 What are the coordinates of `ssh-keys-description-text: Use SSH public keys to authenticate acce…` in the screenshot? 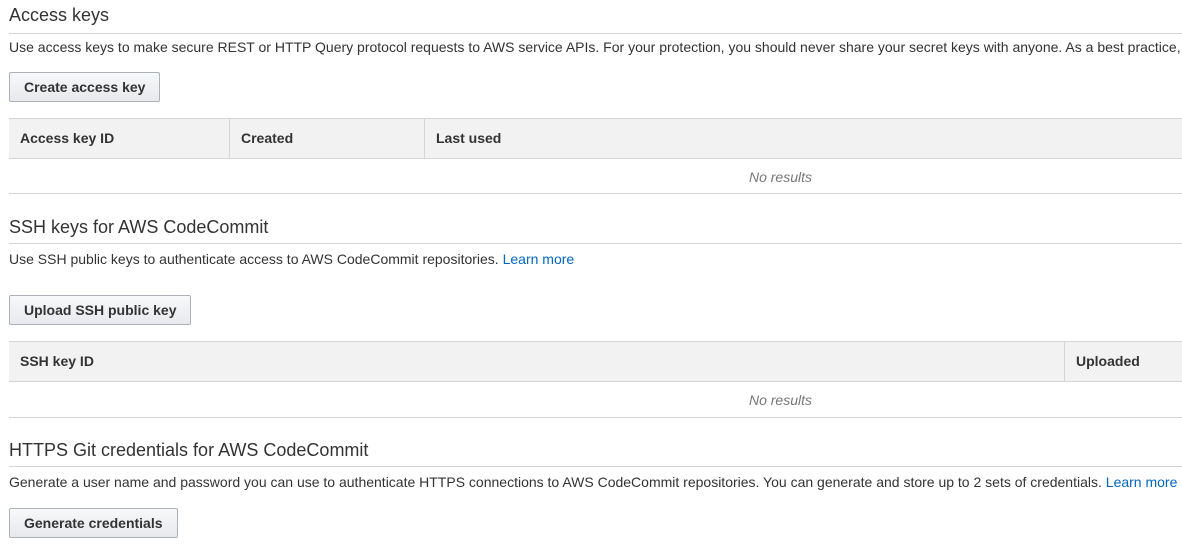 It's located at (254, 259).